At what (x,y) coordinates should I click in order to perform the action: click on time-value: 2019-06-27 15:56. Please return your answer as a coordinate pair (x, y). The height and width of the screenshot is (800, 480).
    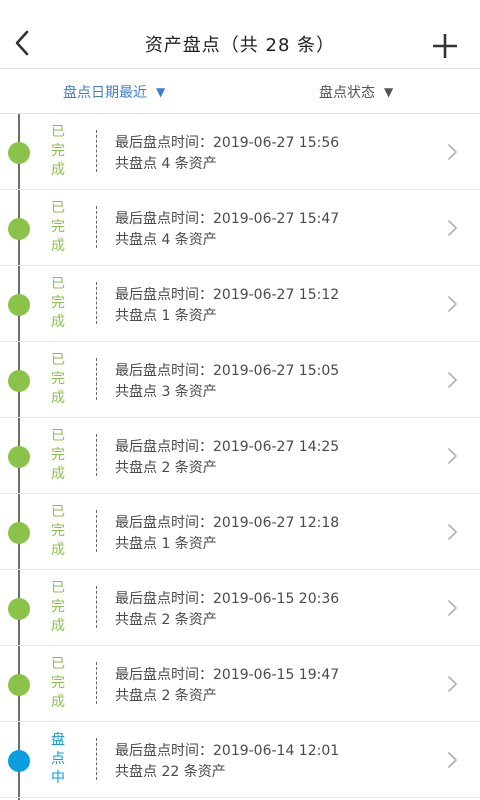
    Looking at the image, I should click on (276, 143).